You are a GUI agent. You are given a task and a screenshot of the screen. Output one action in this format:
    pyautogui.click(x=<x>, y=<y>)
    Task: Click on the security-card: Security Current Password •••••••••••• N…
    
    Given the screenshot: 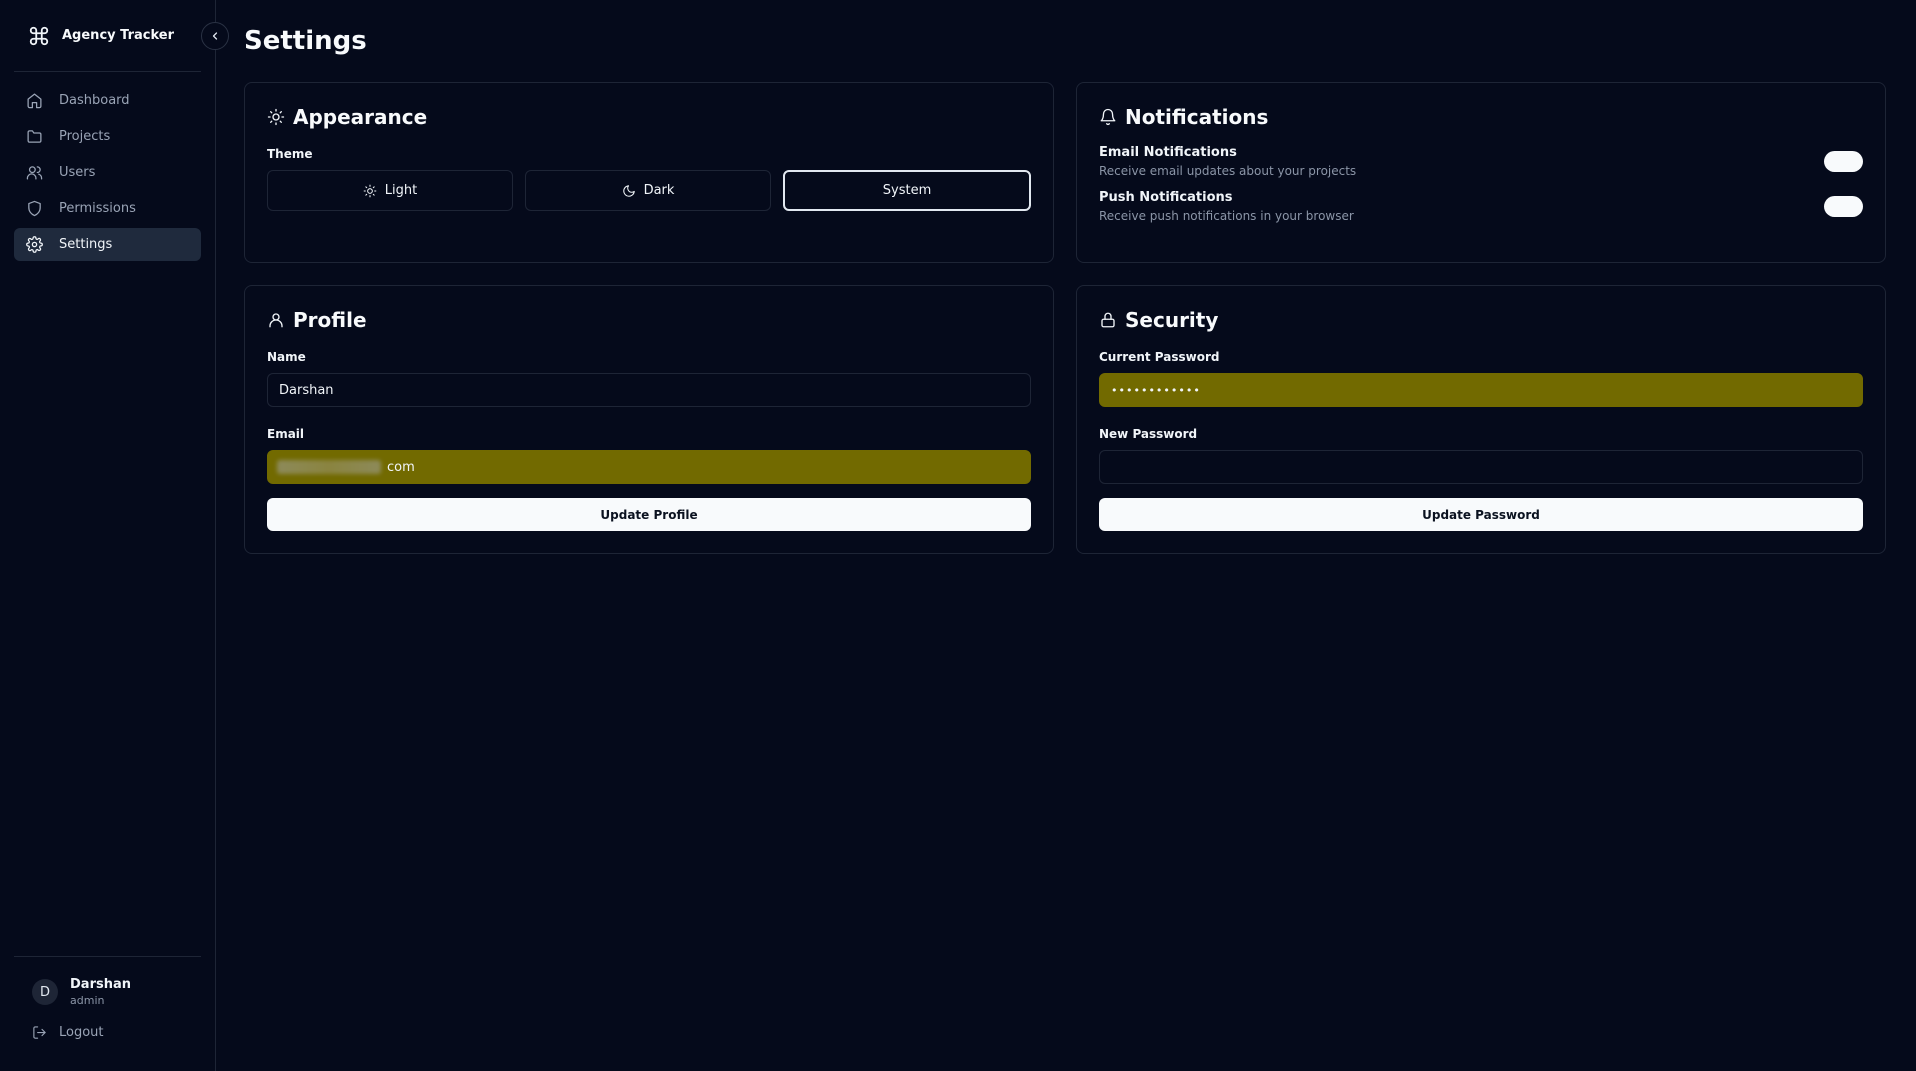 What is the action you would take?
    pyautogui.click(x=1481, y=419)
    